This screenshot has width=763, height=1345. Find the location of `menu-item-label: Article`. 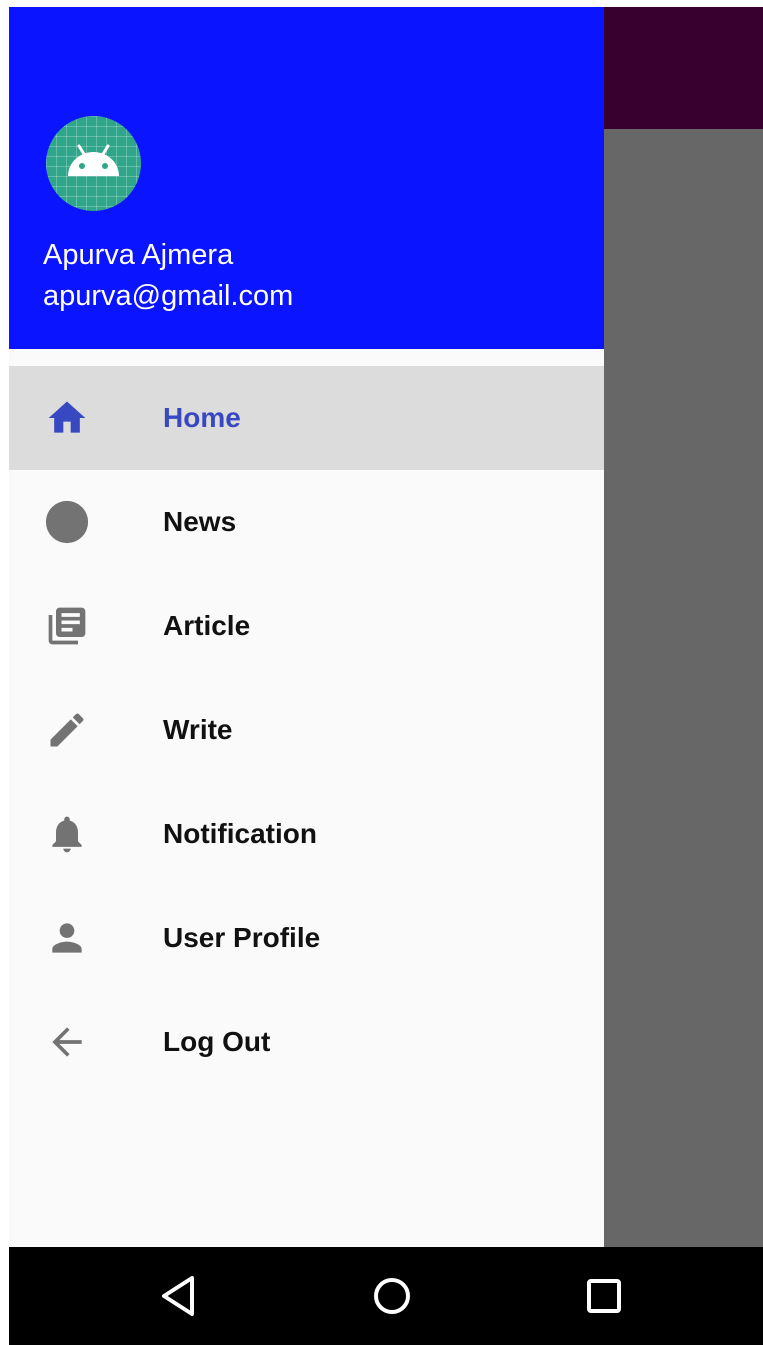

menu-item-label: Article is located at coordinates (207, 625).